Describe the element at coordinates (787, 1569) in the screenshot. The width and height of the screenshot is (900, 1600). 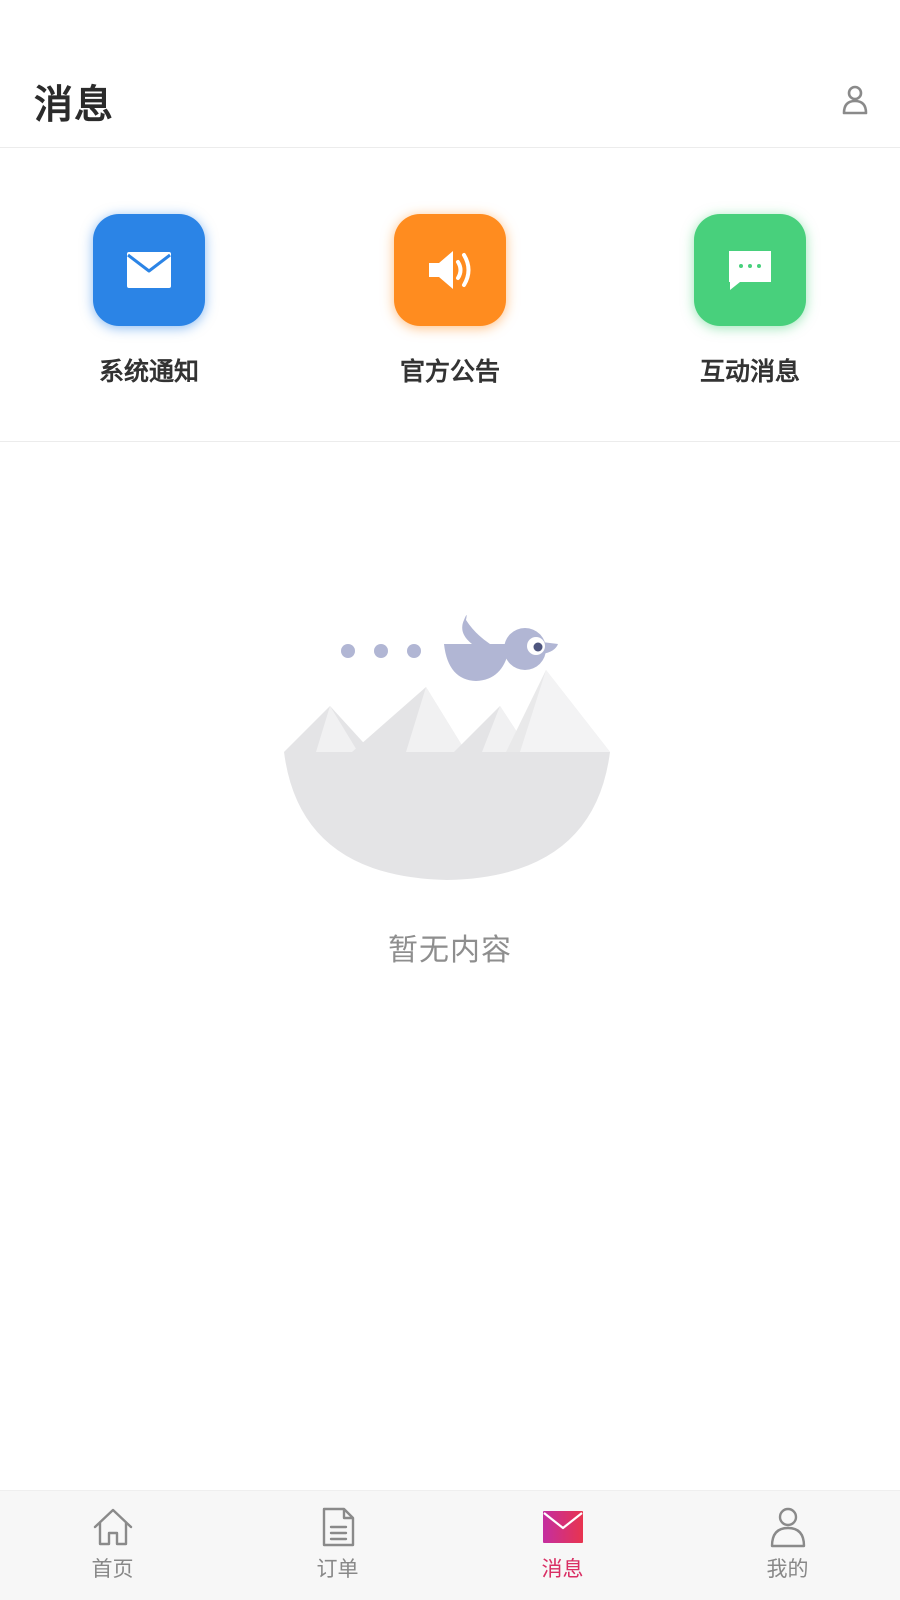
I see `tab-label: 我的` at that location.